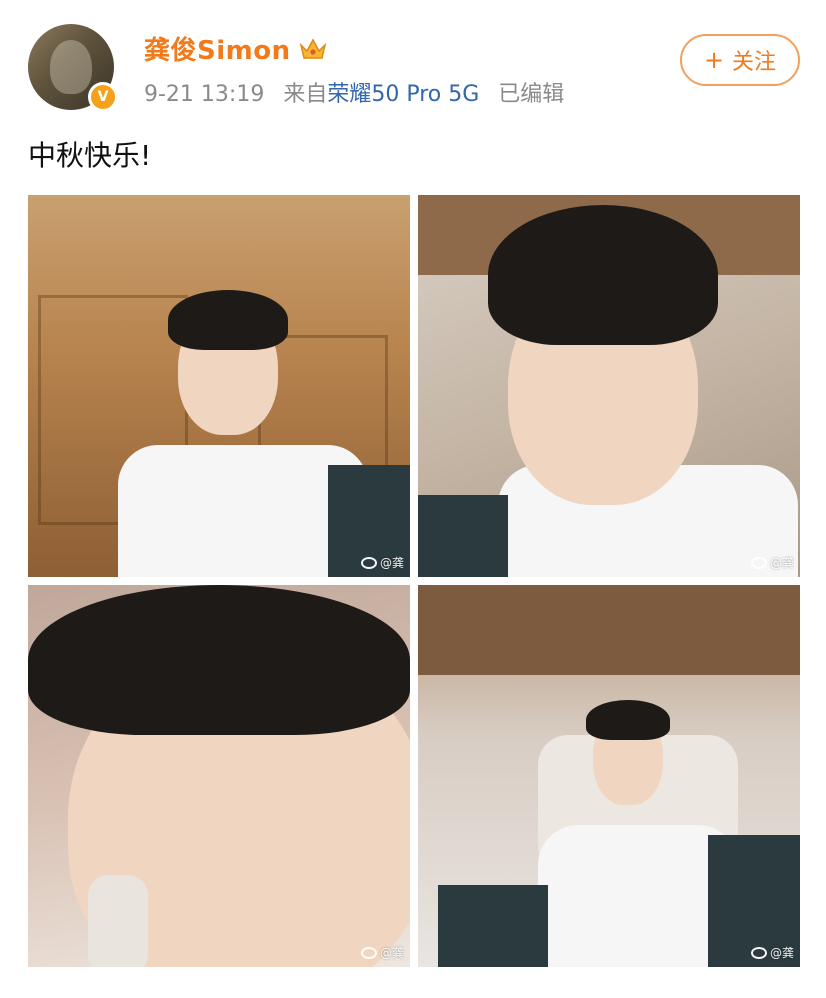  Describe the element at coordinates (754, 62) in the screenshot. I see `follow-label: 关注` at that location.